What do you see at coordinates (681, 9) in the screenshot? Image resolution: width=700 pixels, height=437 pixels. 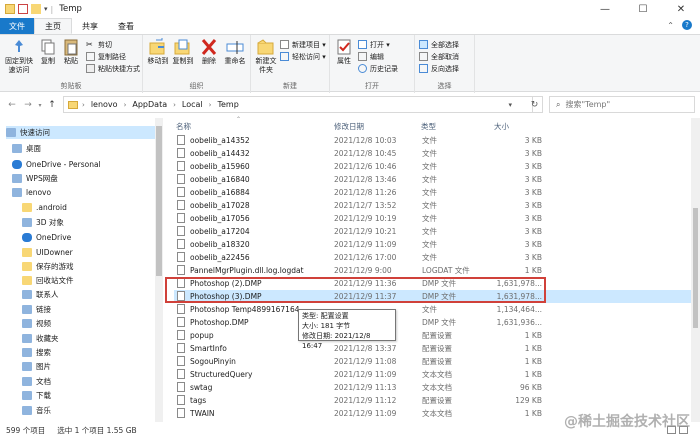 I see `close-button: ✕` at bounding box center [681, 9].